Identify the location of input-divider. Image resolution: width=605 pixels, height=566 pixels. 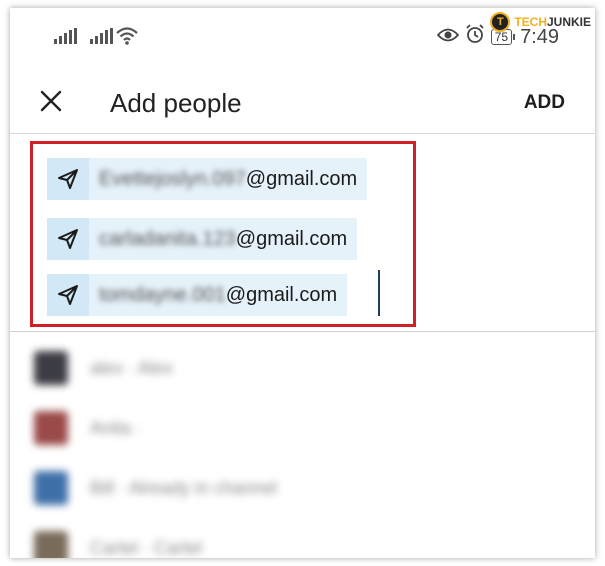
(302, 331).